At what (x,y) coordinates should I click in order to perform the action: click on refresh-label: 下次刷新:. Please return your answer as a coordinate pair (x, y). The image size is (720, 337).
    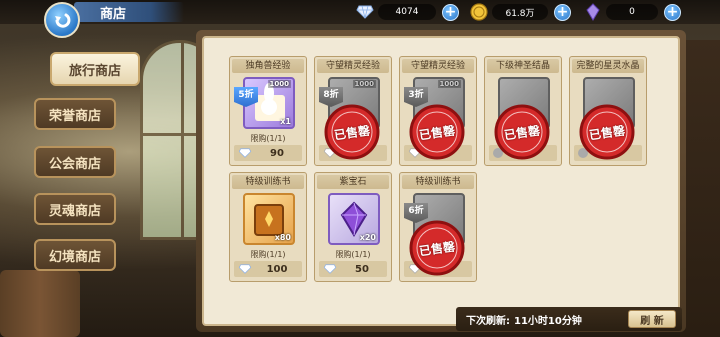
    Looking at the image, I should click on (488, 321).